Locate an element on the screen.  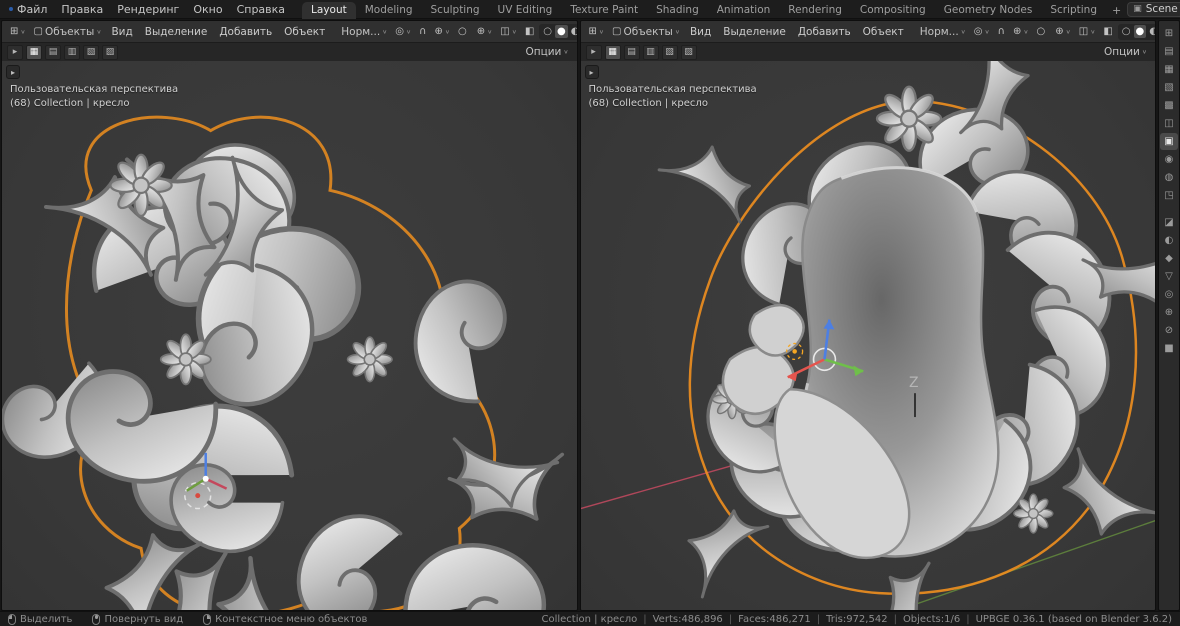
tab-geometry-nodes: Geometry Nodes is located at coordinates (988, 10).